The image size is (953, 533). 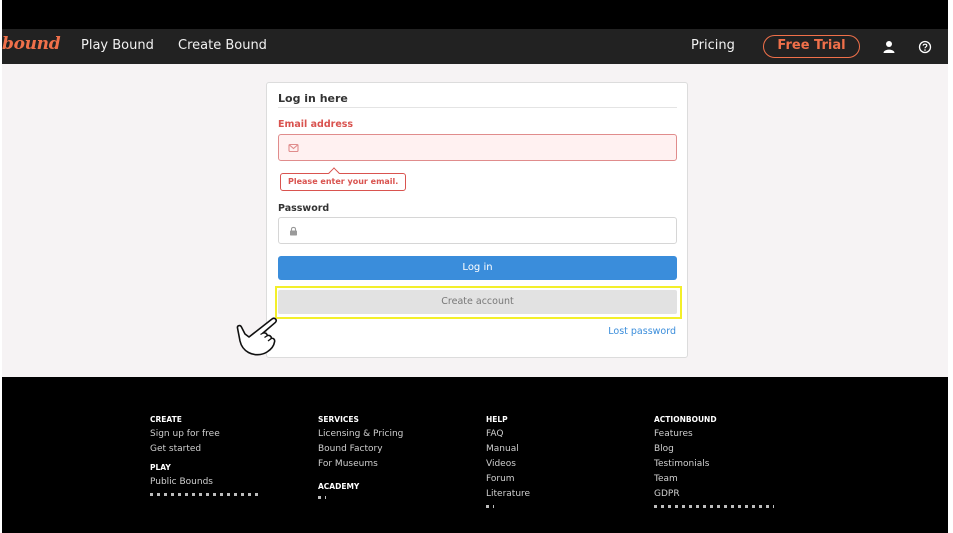 I want to click on footer-link-team: Team, so click(x=714, y=479).